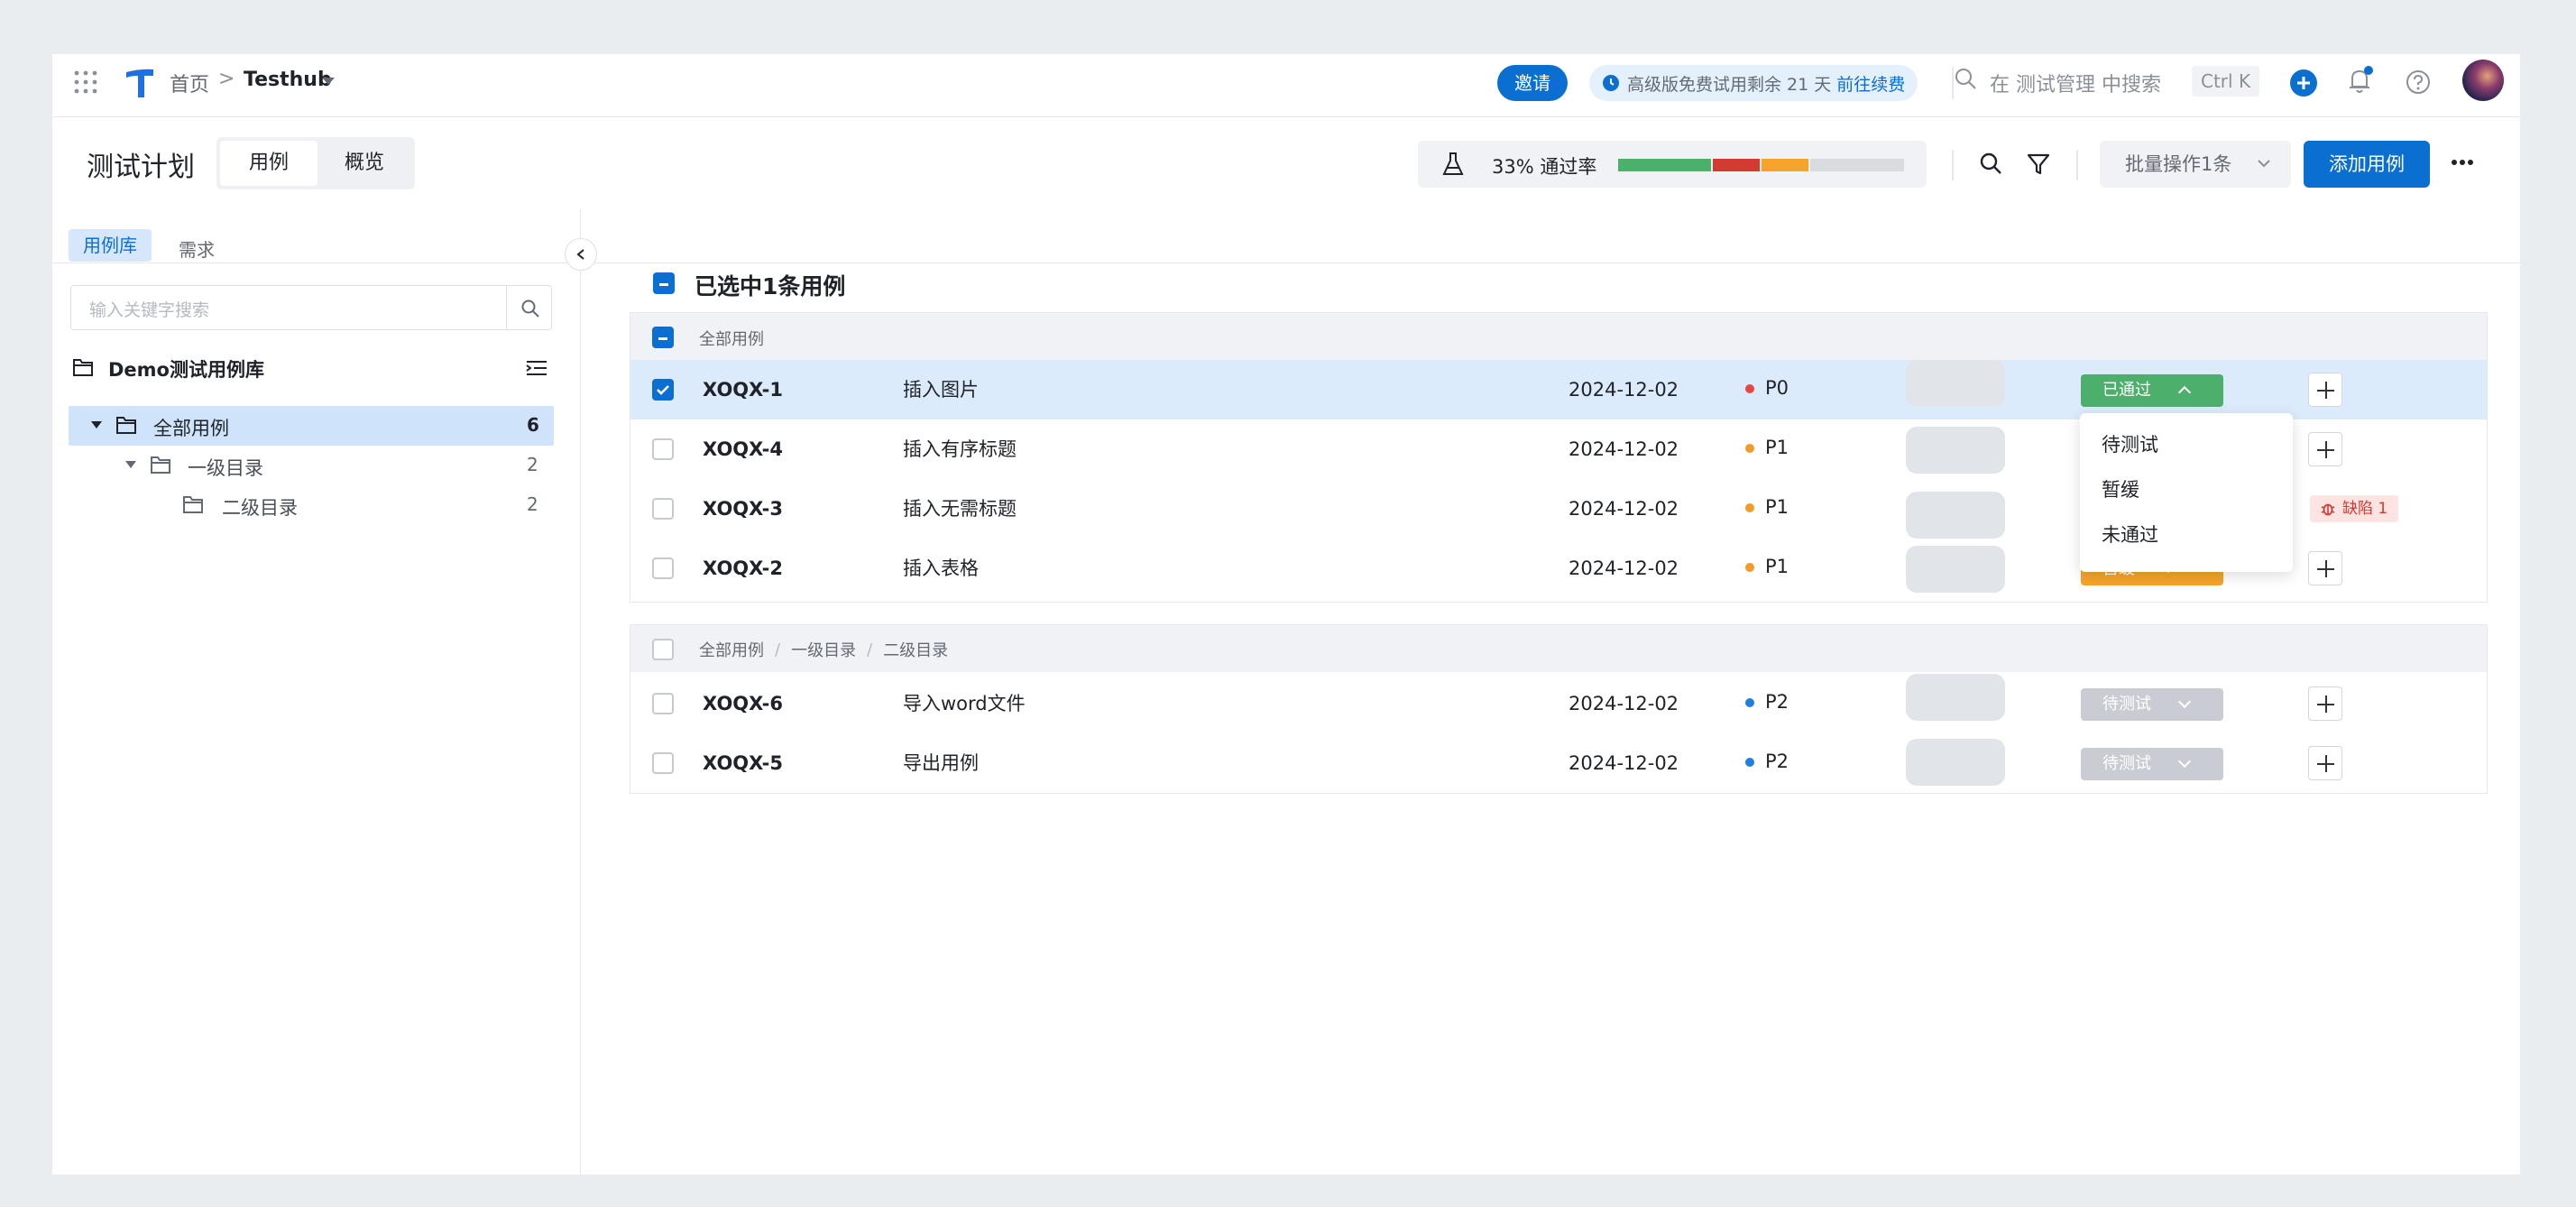 The width and height of the screenshot is (2576, 1207). Describe the element at coordinates (915, 649) in the screenshot. I see `path-segment: 二级目录` at that location.